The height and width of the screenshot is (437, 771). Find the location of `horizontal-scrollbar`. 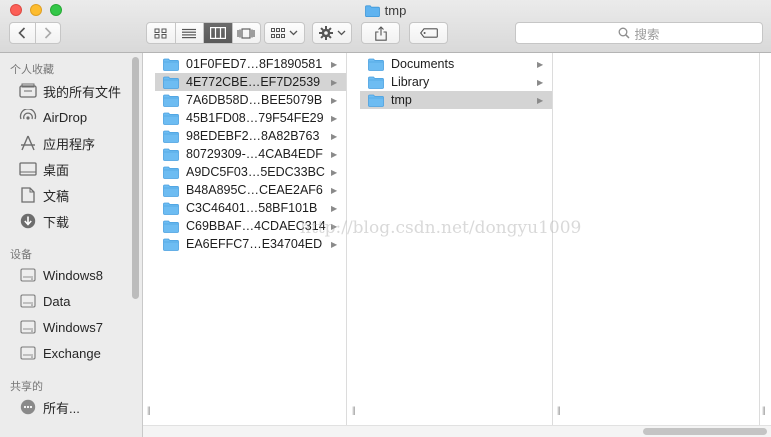

horizontal-scrollbar is located at coordinates (457, 431).